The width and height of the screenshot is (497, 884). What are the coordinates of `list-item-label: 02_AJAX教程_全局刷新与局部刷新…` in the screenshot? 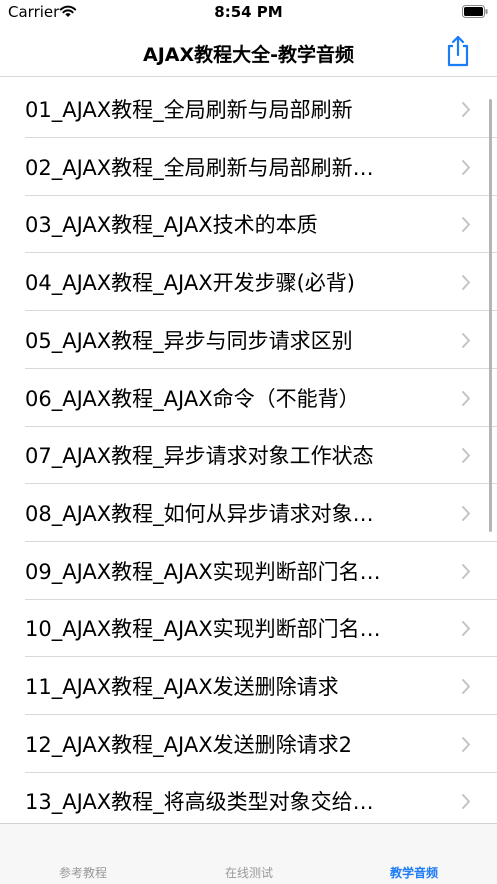 It's located at (199, 167).